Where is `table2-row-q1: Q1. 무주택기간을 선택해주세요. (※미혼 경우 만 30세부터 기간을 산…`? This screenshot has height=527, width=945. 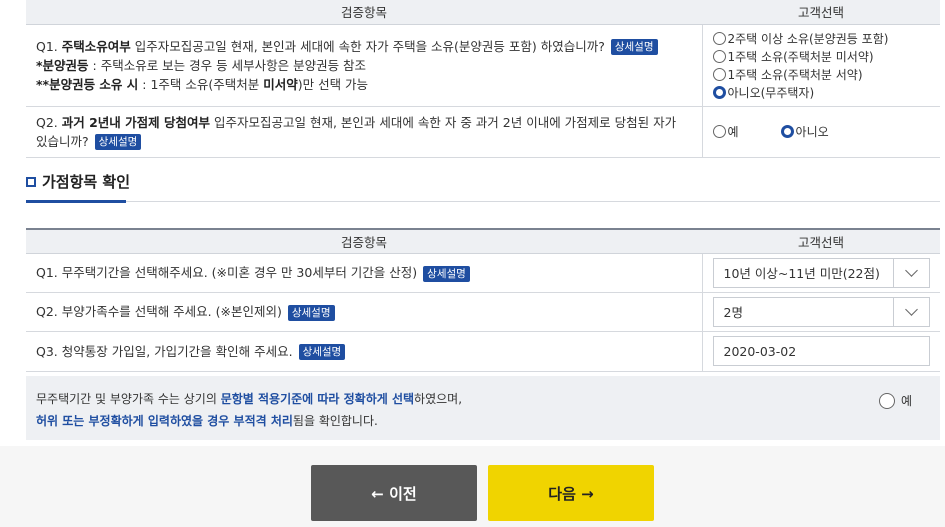
table2-row-q1: Q1. 무주택기간을 선택해주세요. (※미혼 경우 만 30세부터 기간을 산… is located at coordinates (483, 273).